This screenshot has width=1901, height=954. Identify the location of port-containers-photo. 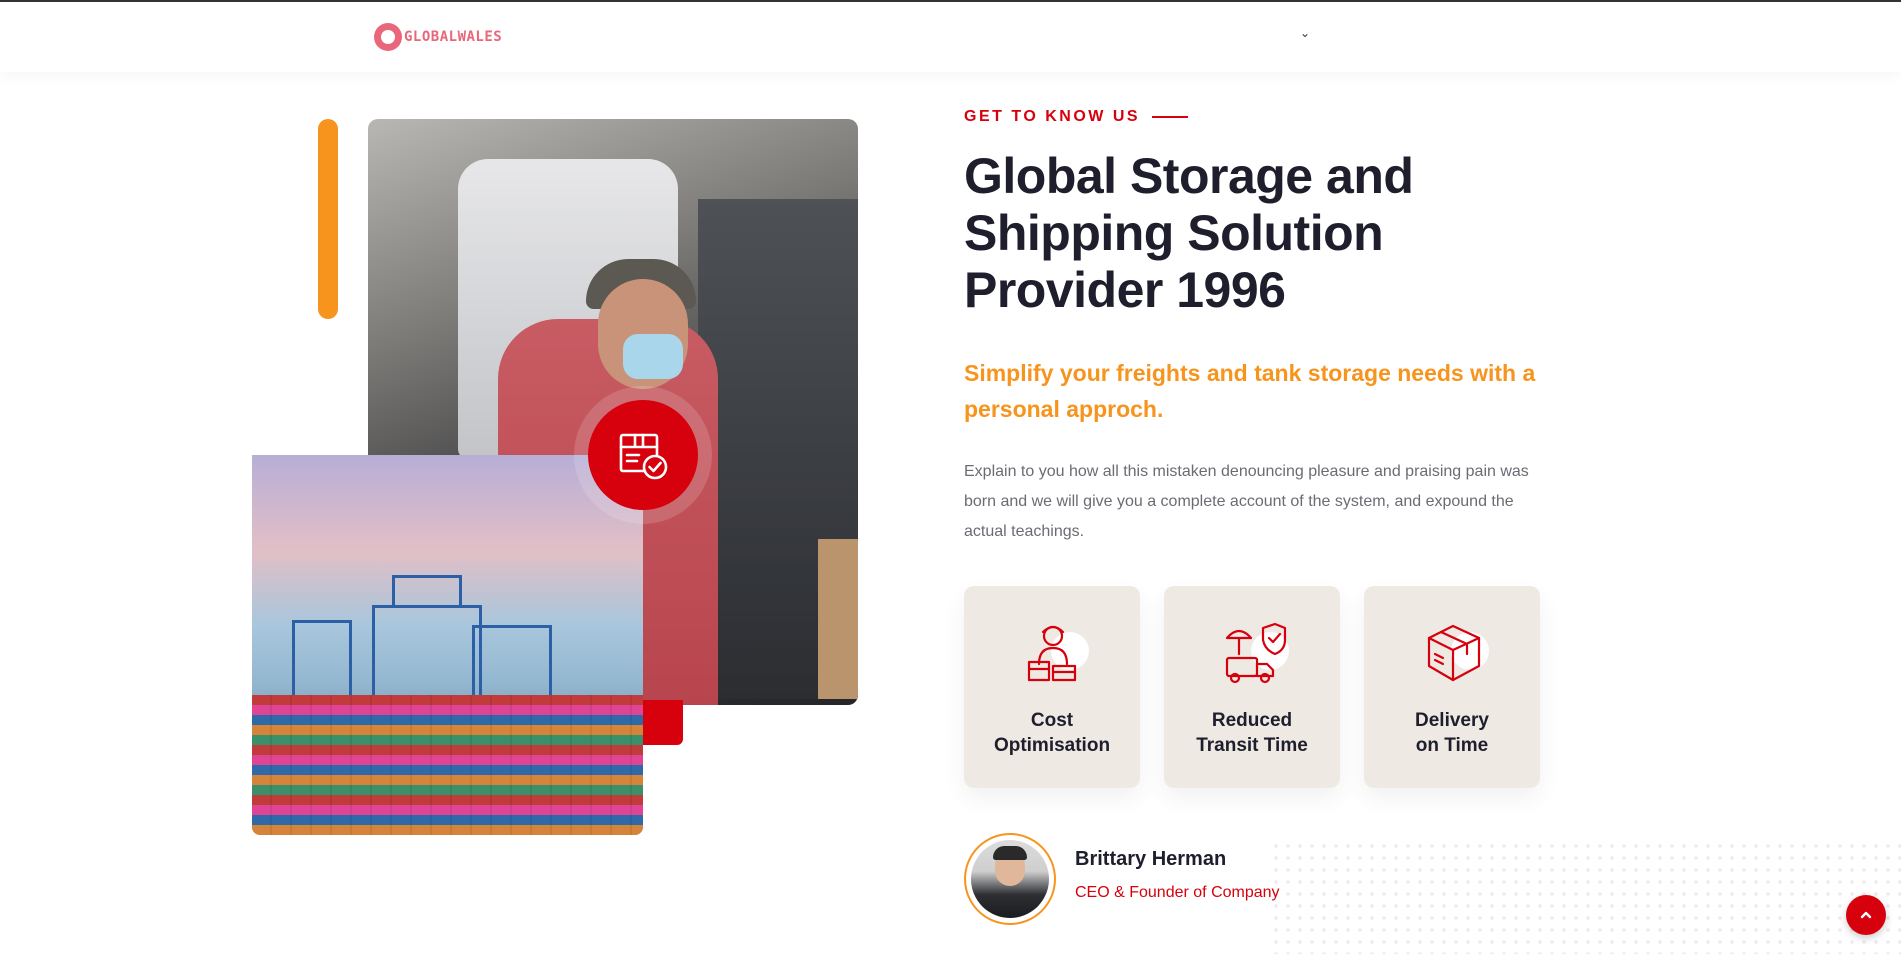
(447, 645).